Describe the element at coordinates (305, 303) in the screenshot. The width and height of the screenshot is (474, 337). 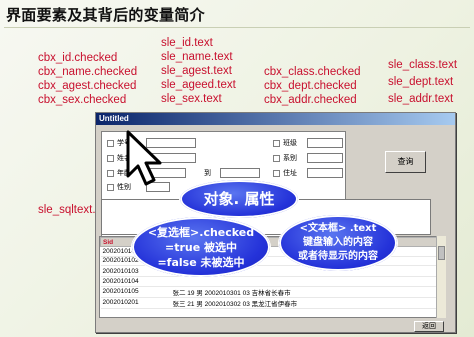
I see `cell-rest: 张三 21 男 2002010302 03 黑龙江省伊春市` at that location.